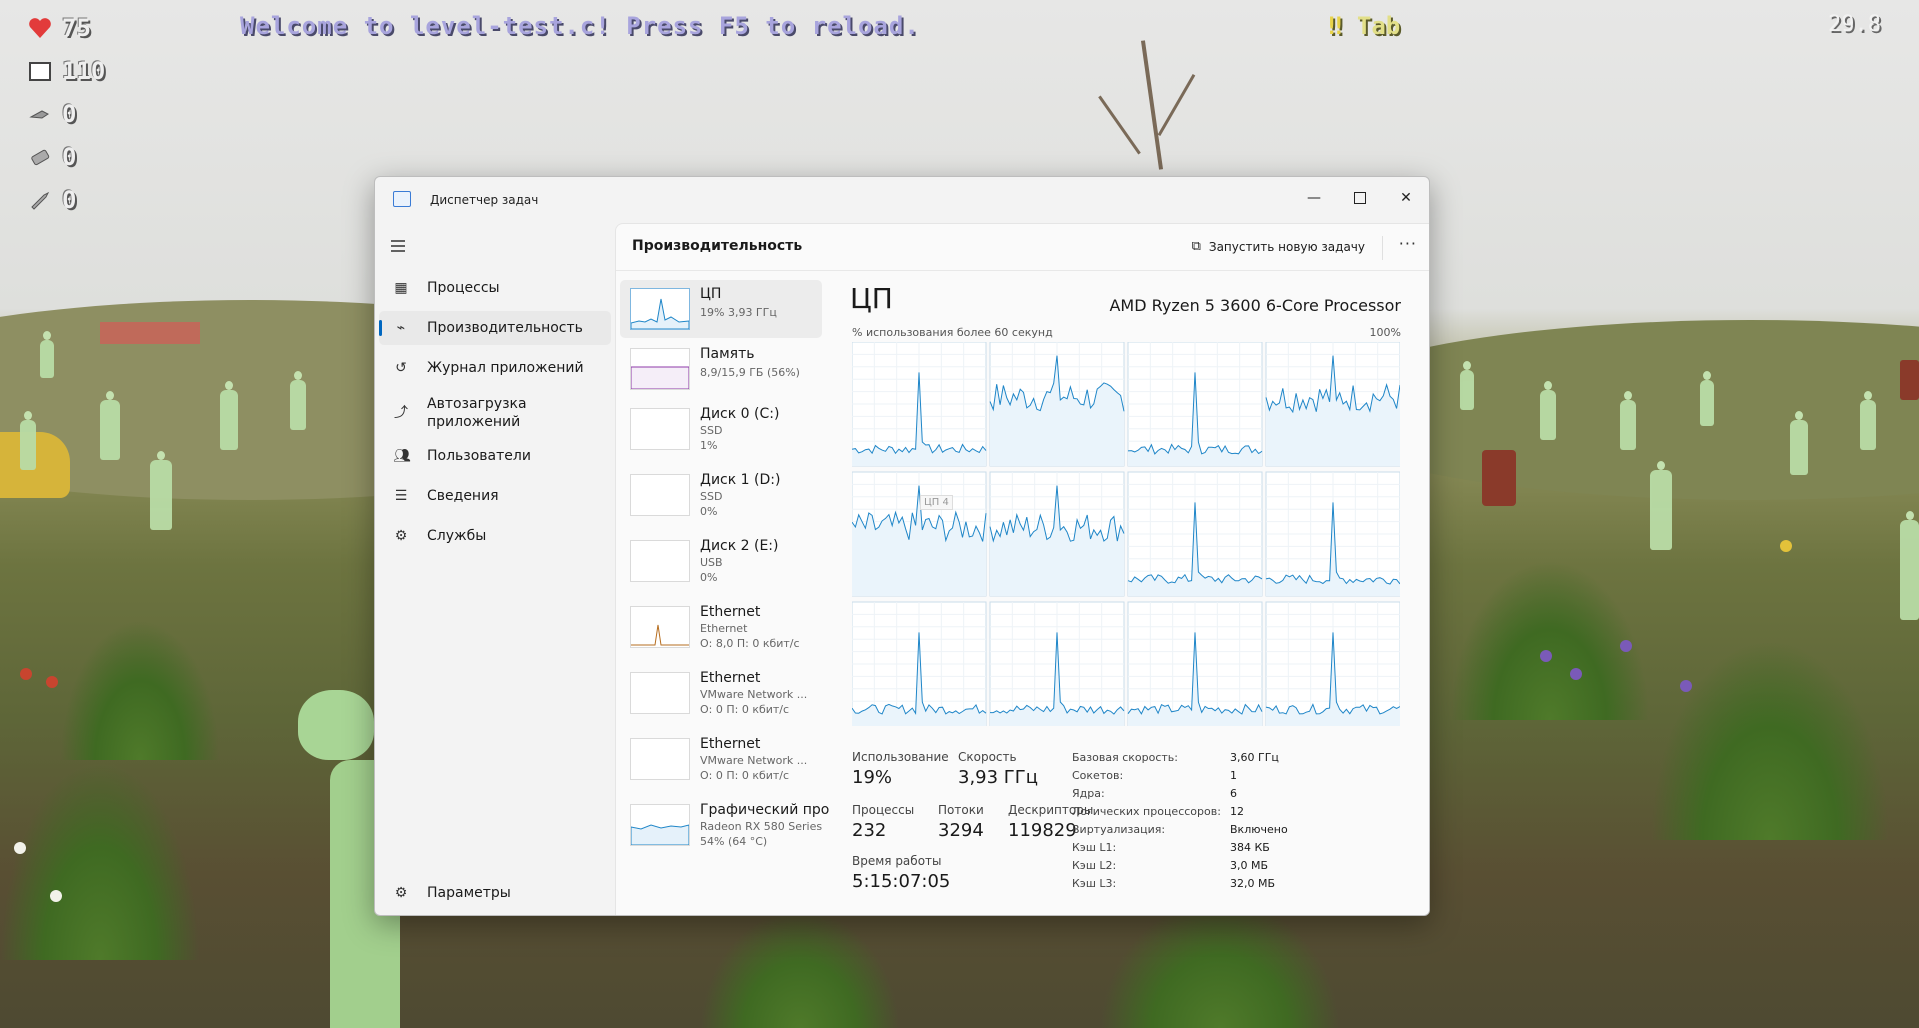  What do you see at coordinates (495, 893) in the screenshot?
I see `settings-button: ⚙ Параметры` at bounding box center [495, 893].